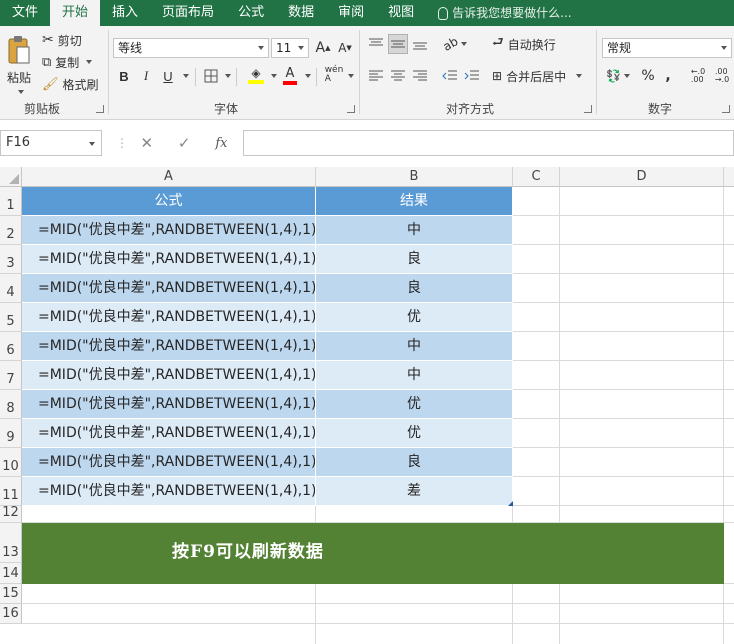 This screenshot has width=734, height=644. I want to click on shrink-font-icon: A ▼, so click(345, 48).